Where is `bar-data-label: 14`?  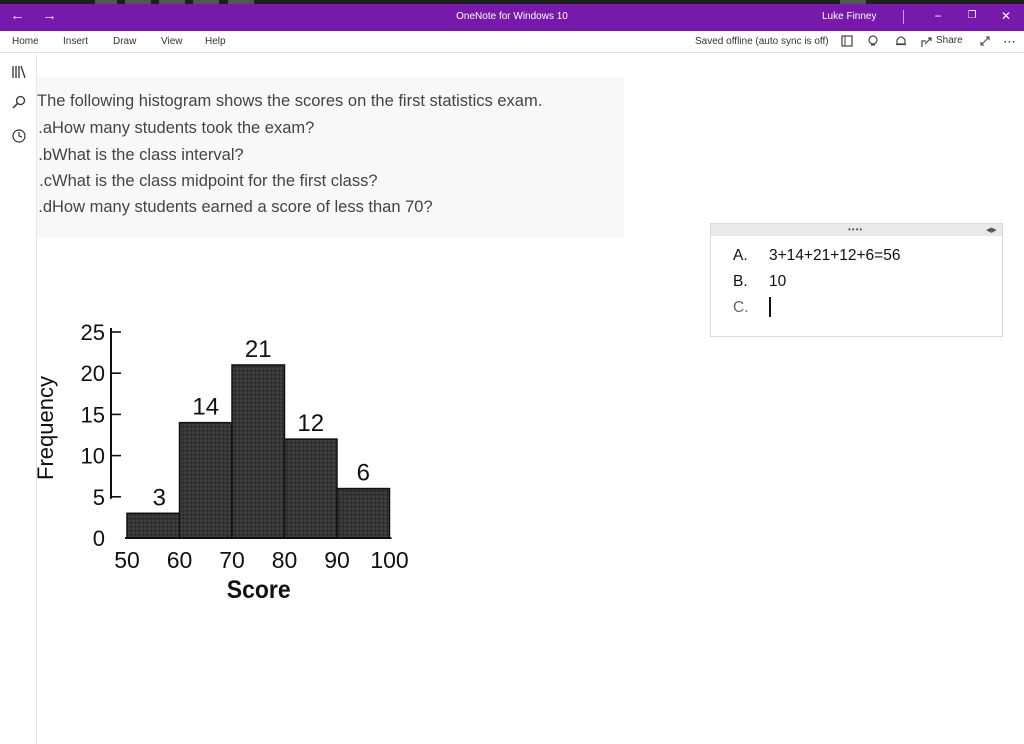
bar-data-label: 14 is located at coordinates (205, 407).